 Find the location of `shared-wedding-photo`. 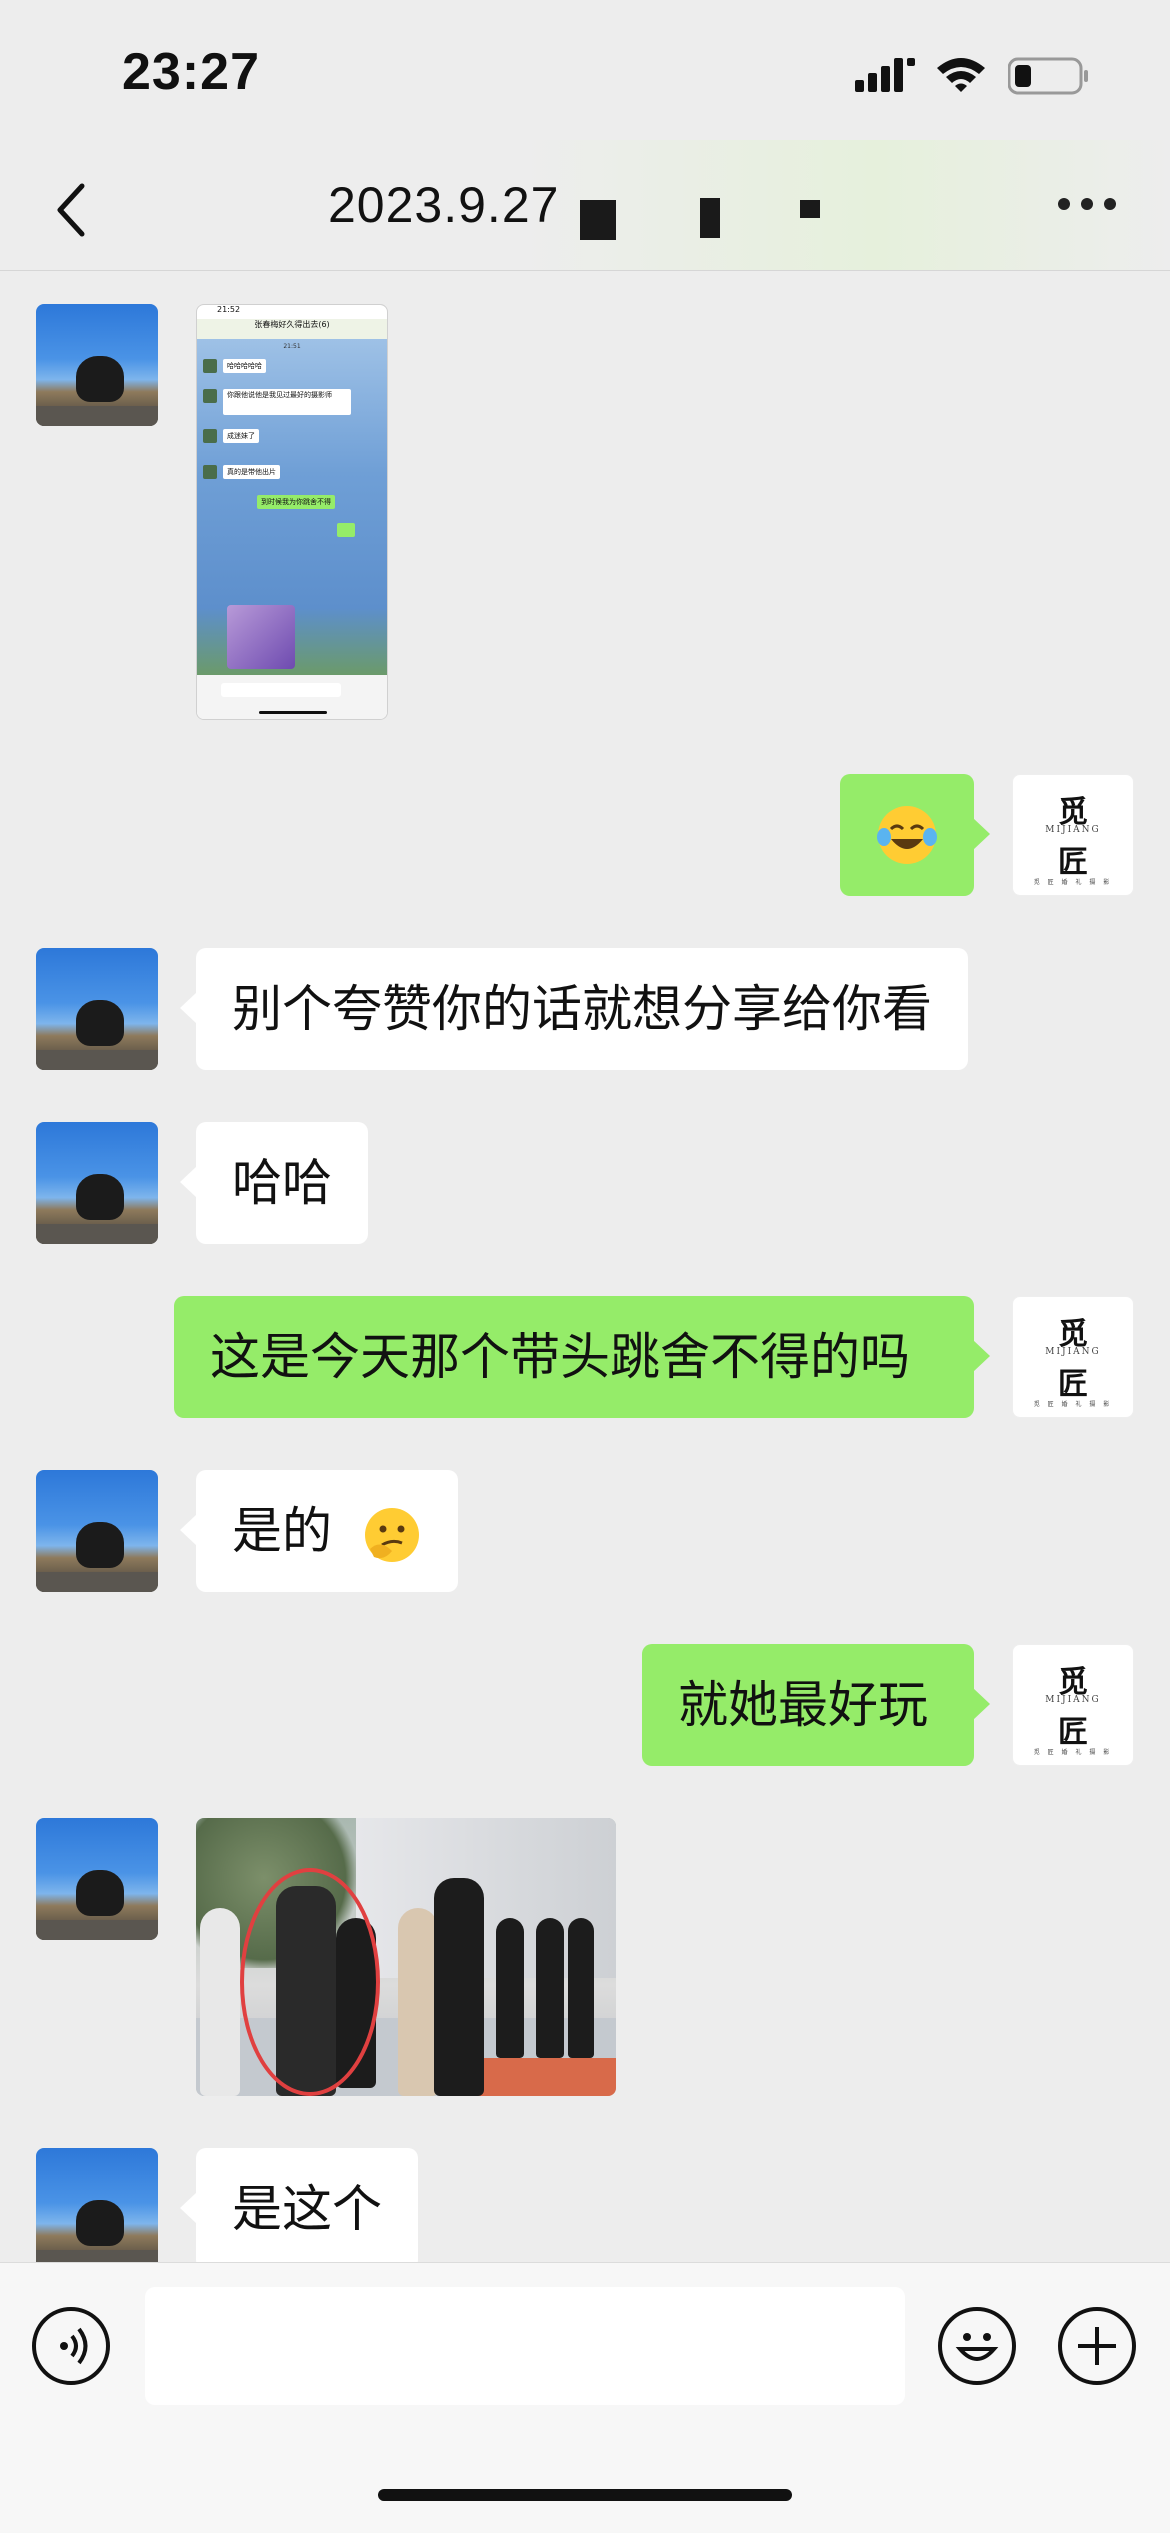

shared-wedding-photo is located at coordinates (406, 1957).